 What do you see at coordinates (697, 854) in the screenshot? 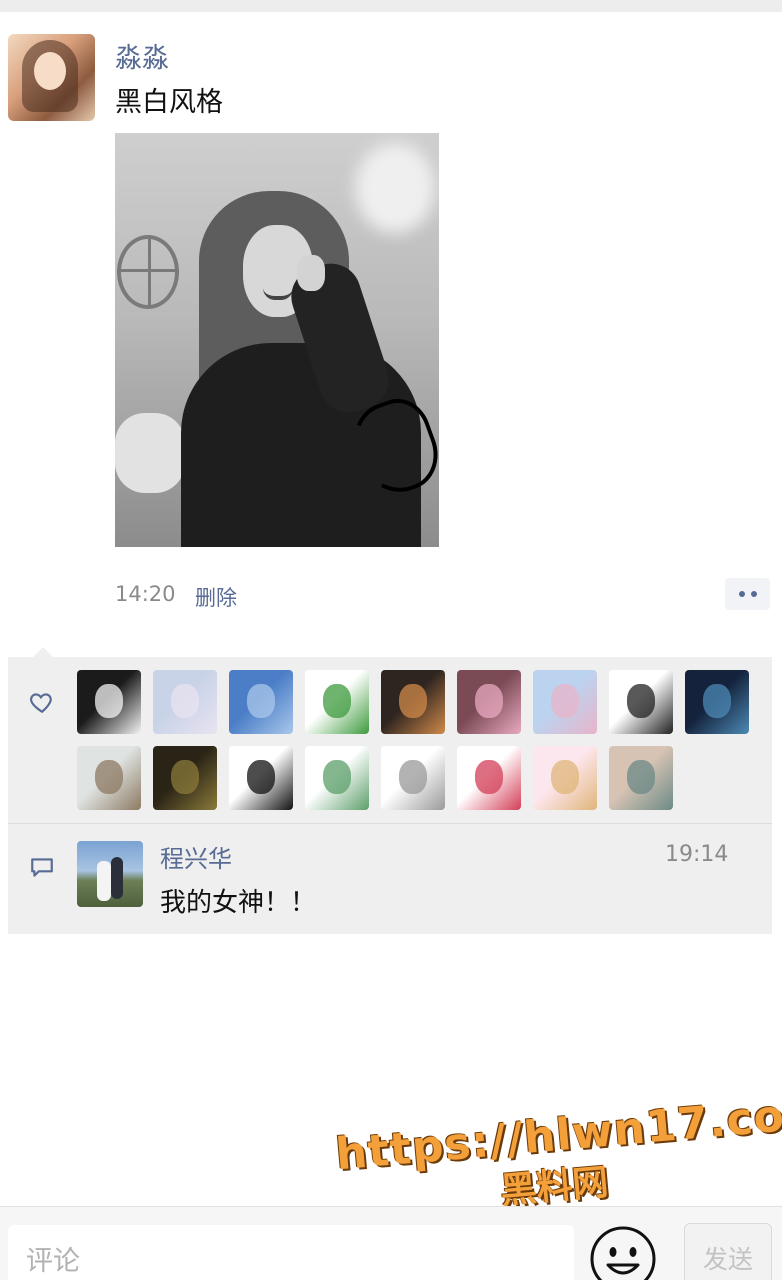
I see `comment-time: 19:14` at bounding box center [697, 854].